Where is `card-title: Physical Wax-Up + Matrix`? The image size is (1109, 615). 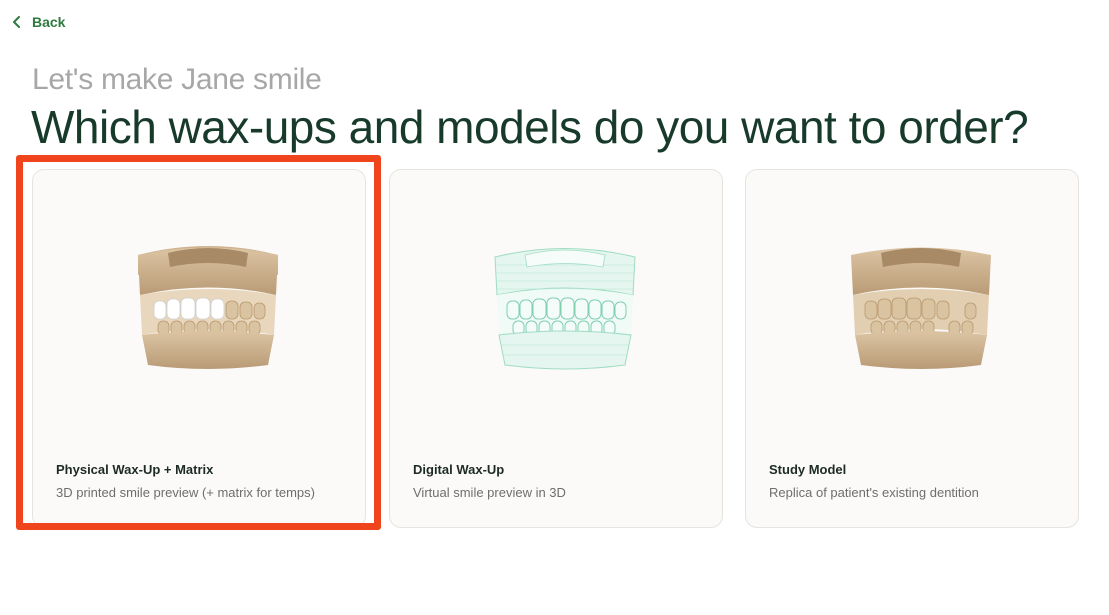 card-title: Physical Wax-Up + Matrix is located at coordinates (135, 469).